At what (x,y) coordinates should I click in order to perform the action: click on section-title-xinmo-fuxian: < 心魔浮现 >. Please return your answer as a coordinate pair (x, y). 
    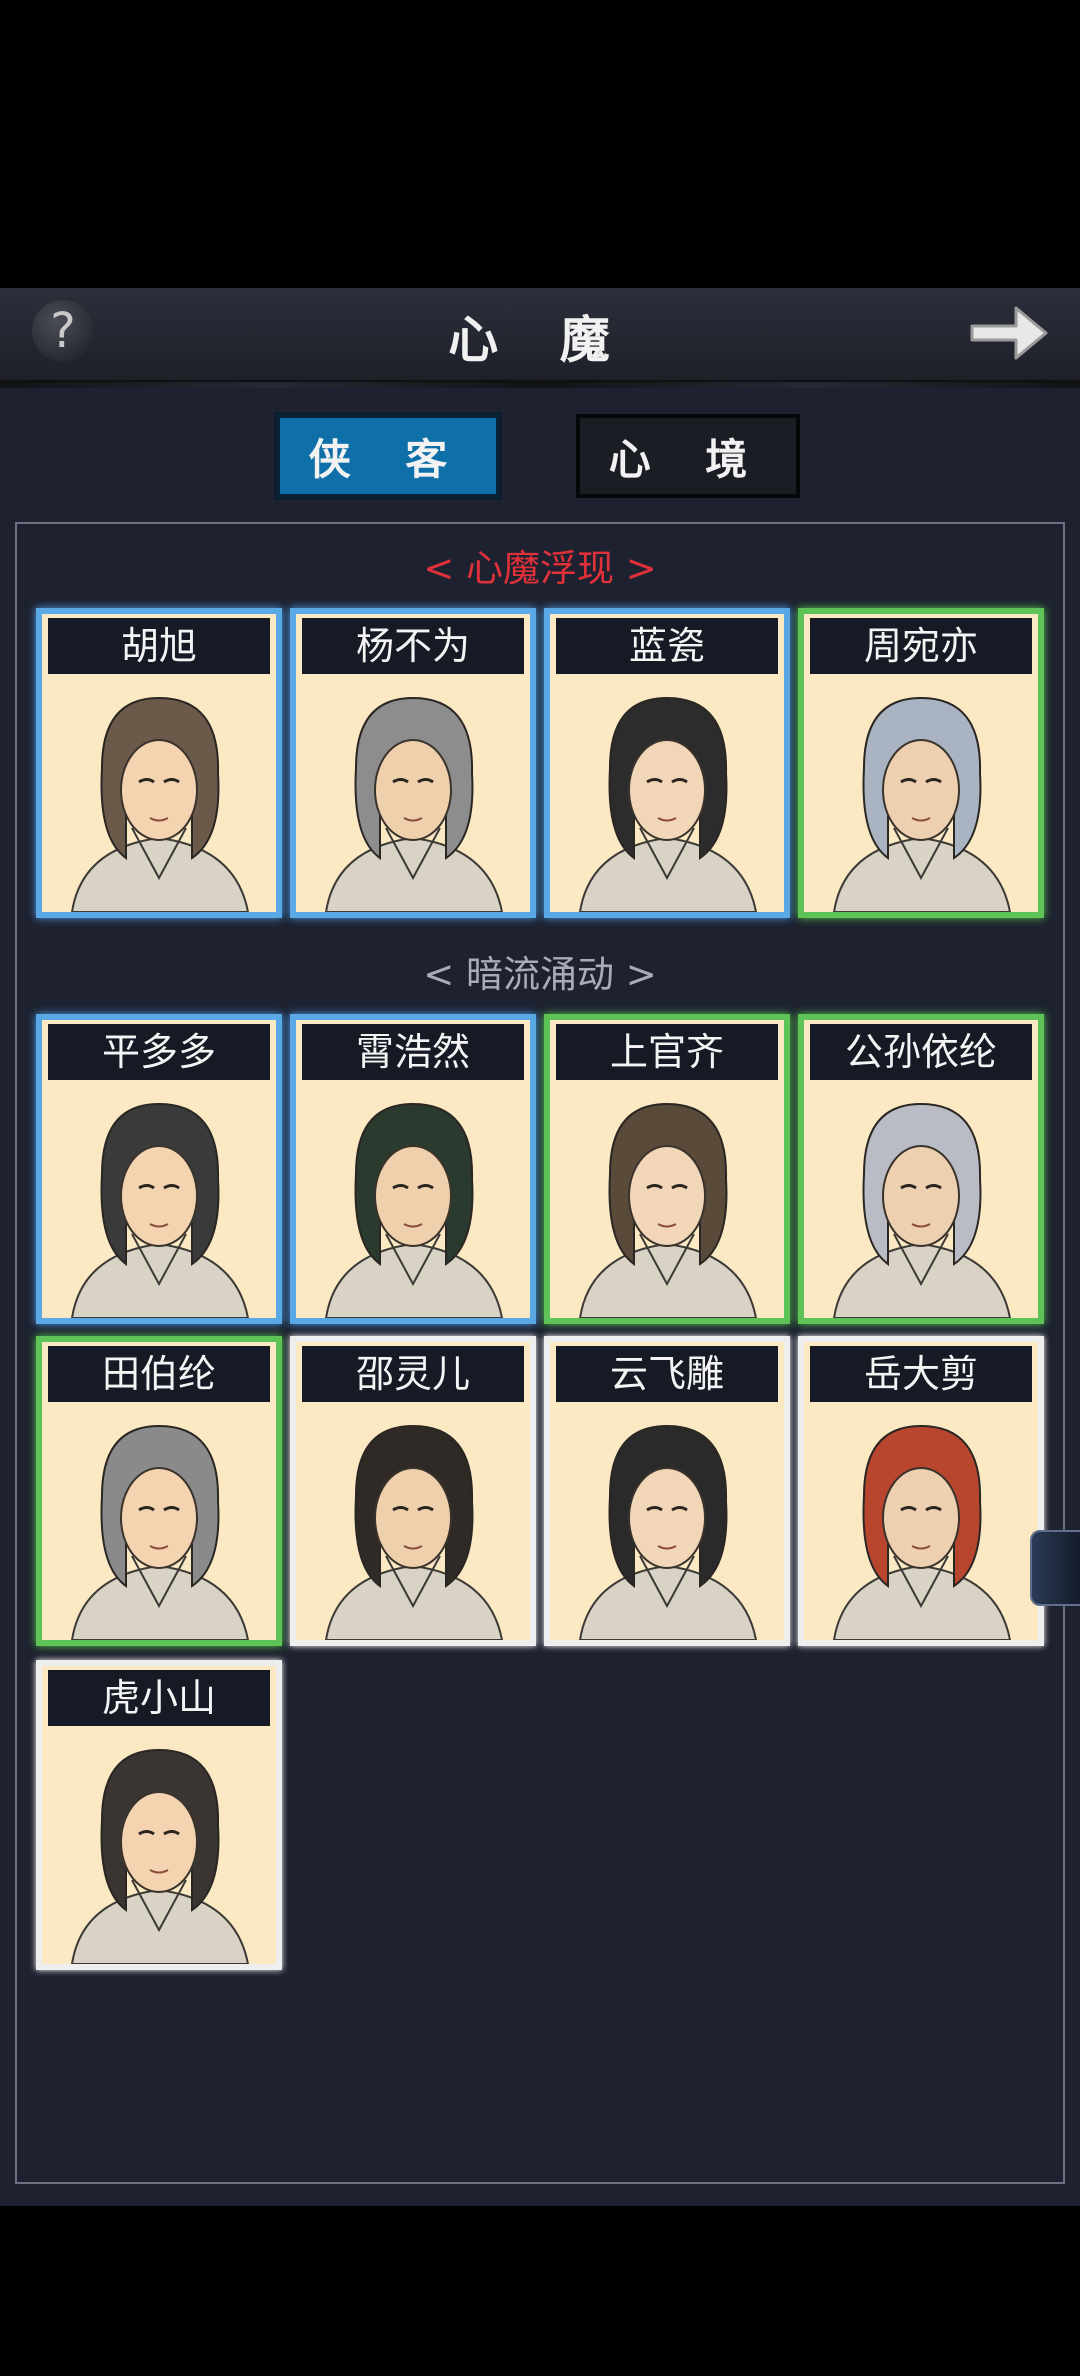
    Looking at the image, I should click on (540, 568).